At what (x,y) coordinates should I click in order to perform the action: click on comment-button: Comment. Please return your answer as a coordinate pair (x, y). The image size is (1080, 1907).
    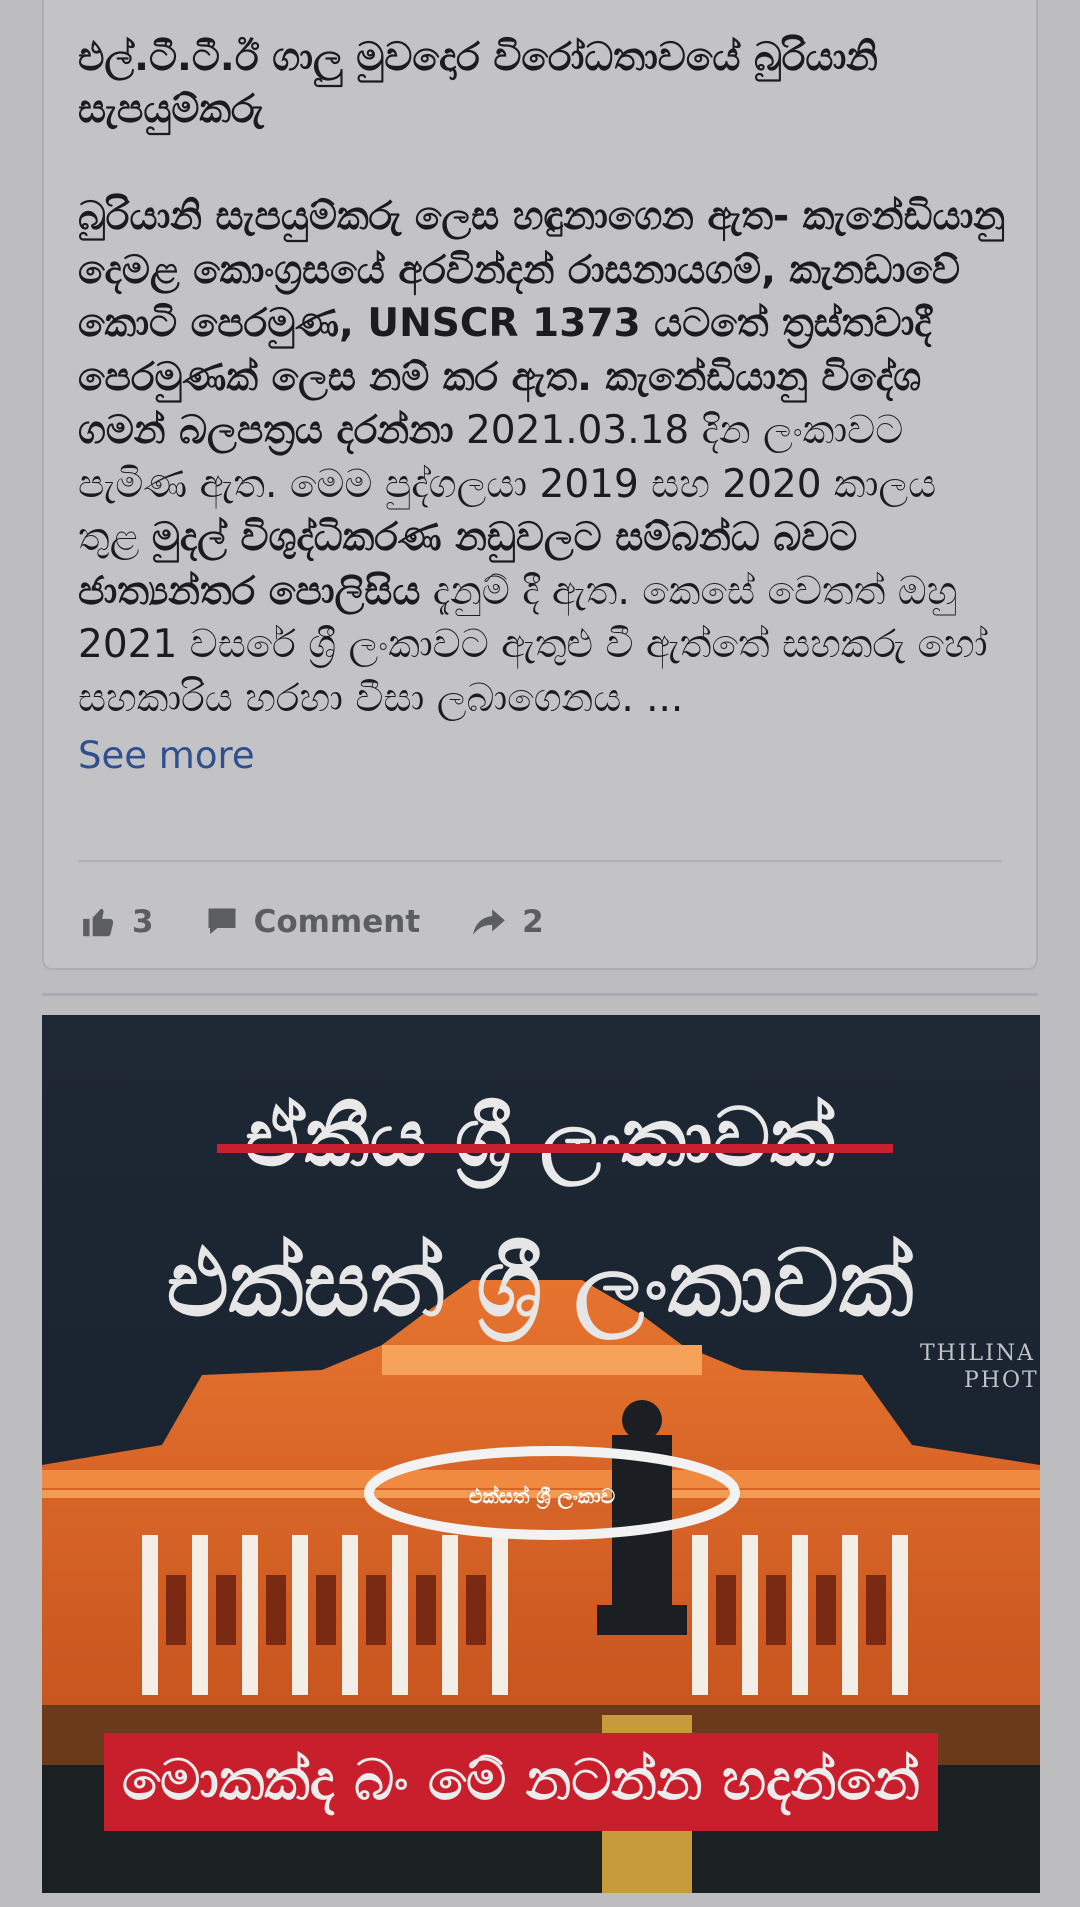
    Looking at the image, I should click on (312, 922).